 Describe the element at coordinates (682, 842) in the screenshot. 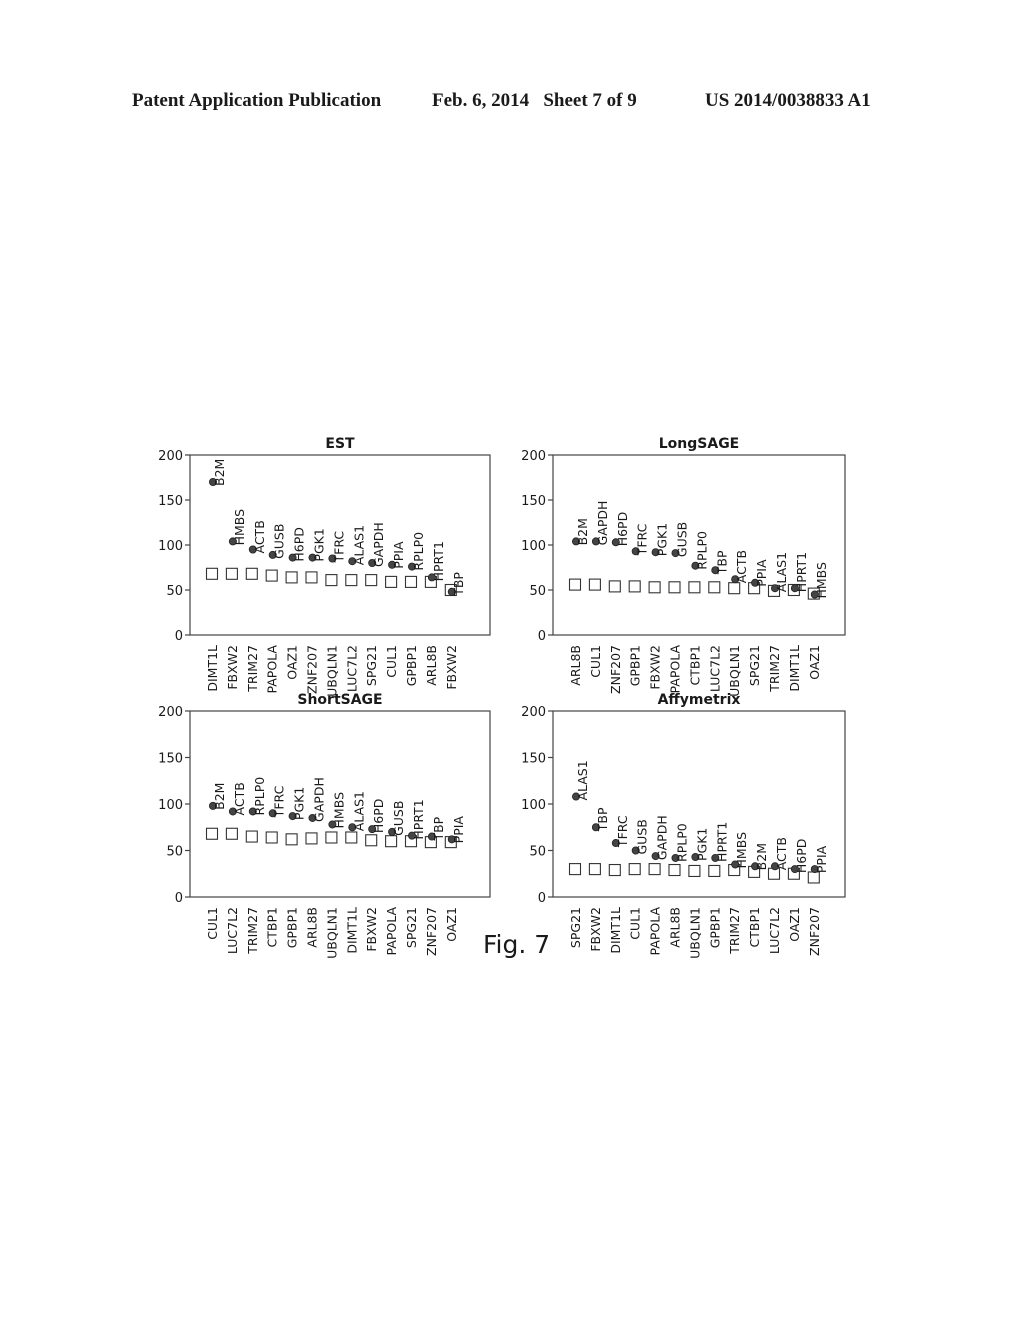

I see `affymetrix-circle-label: RPLP0` at that location.